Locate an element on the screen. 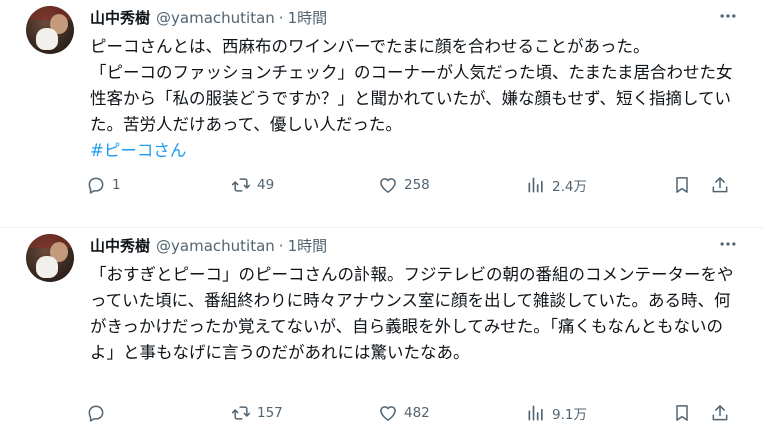 Image resolution: width=764 pixels, height=433 pixels. like-button: 258 is located at coordinates (404, 185).